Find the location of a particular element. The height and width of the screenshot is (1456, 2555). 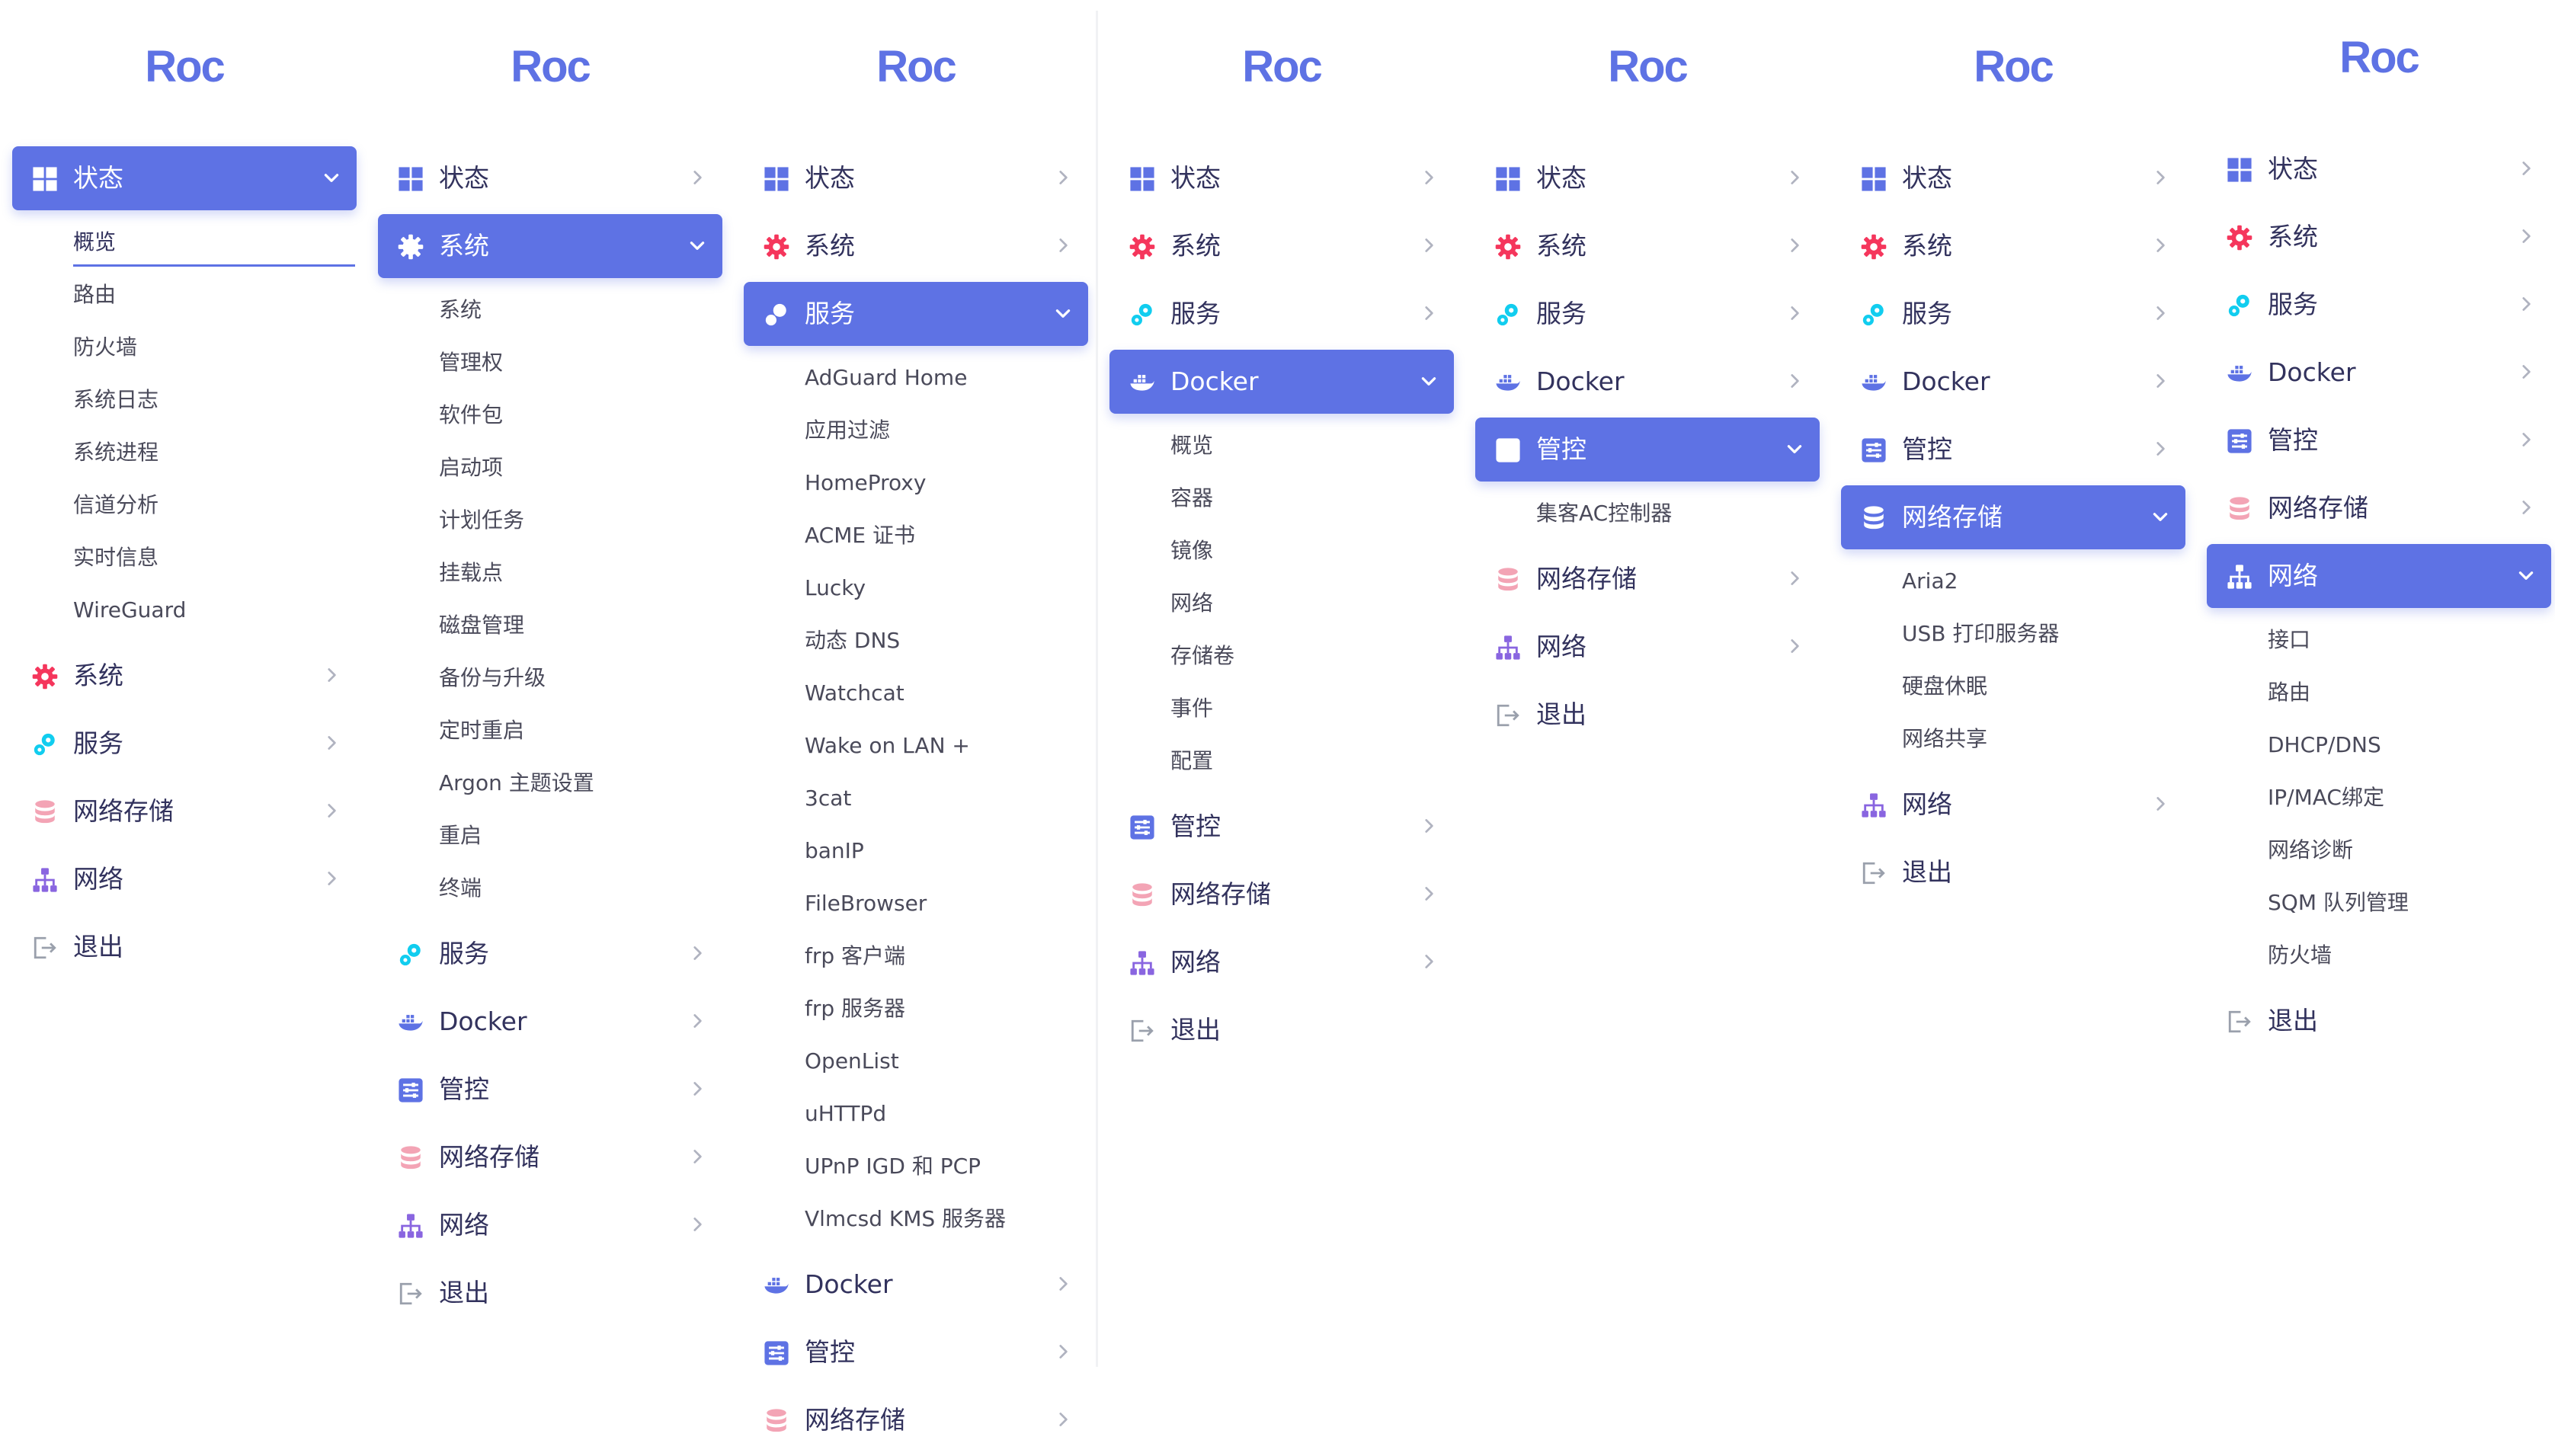

submenu-item: 实时信息 is located at coordinates (184, 559).